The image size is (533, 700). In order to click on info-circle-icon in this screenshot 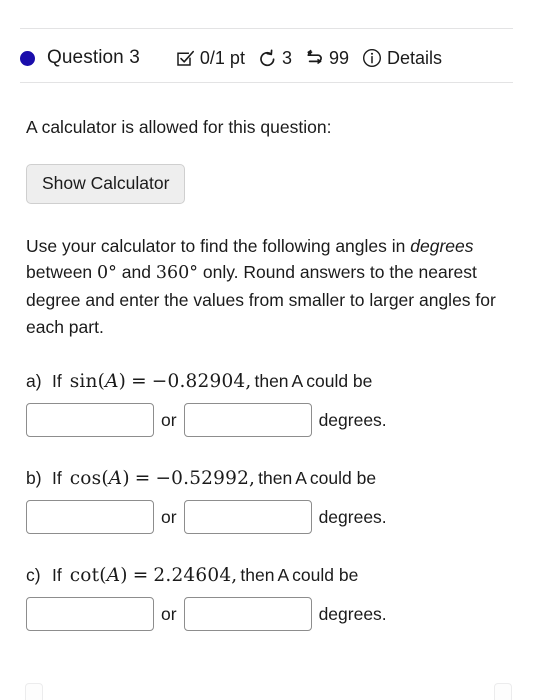, I will do `click(372, 58)`.